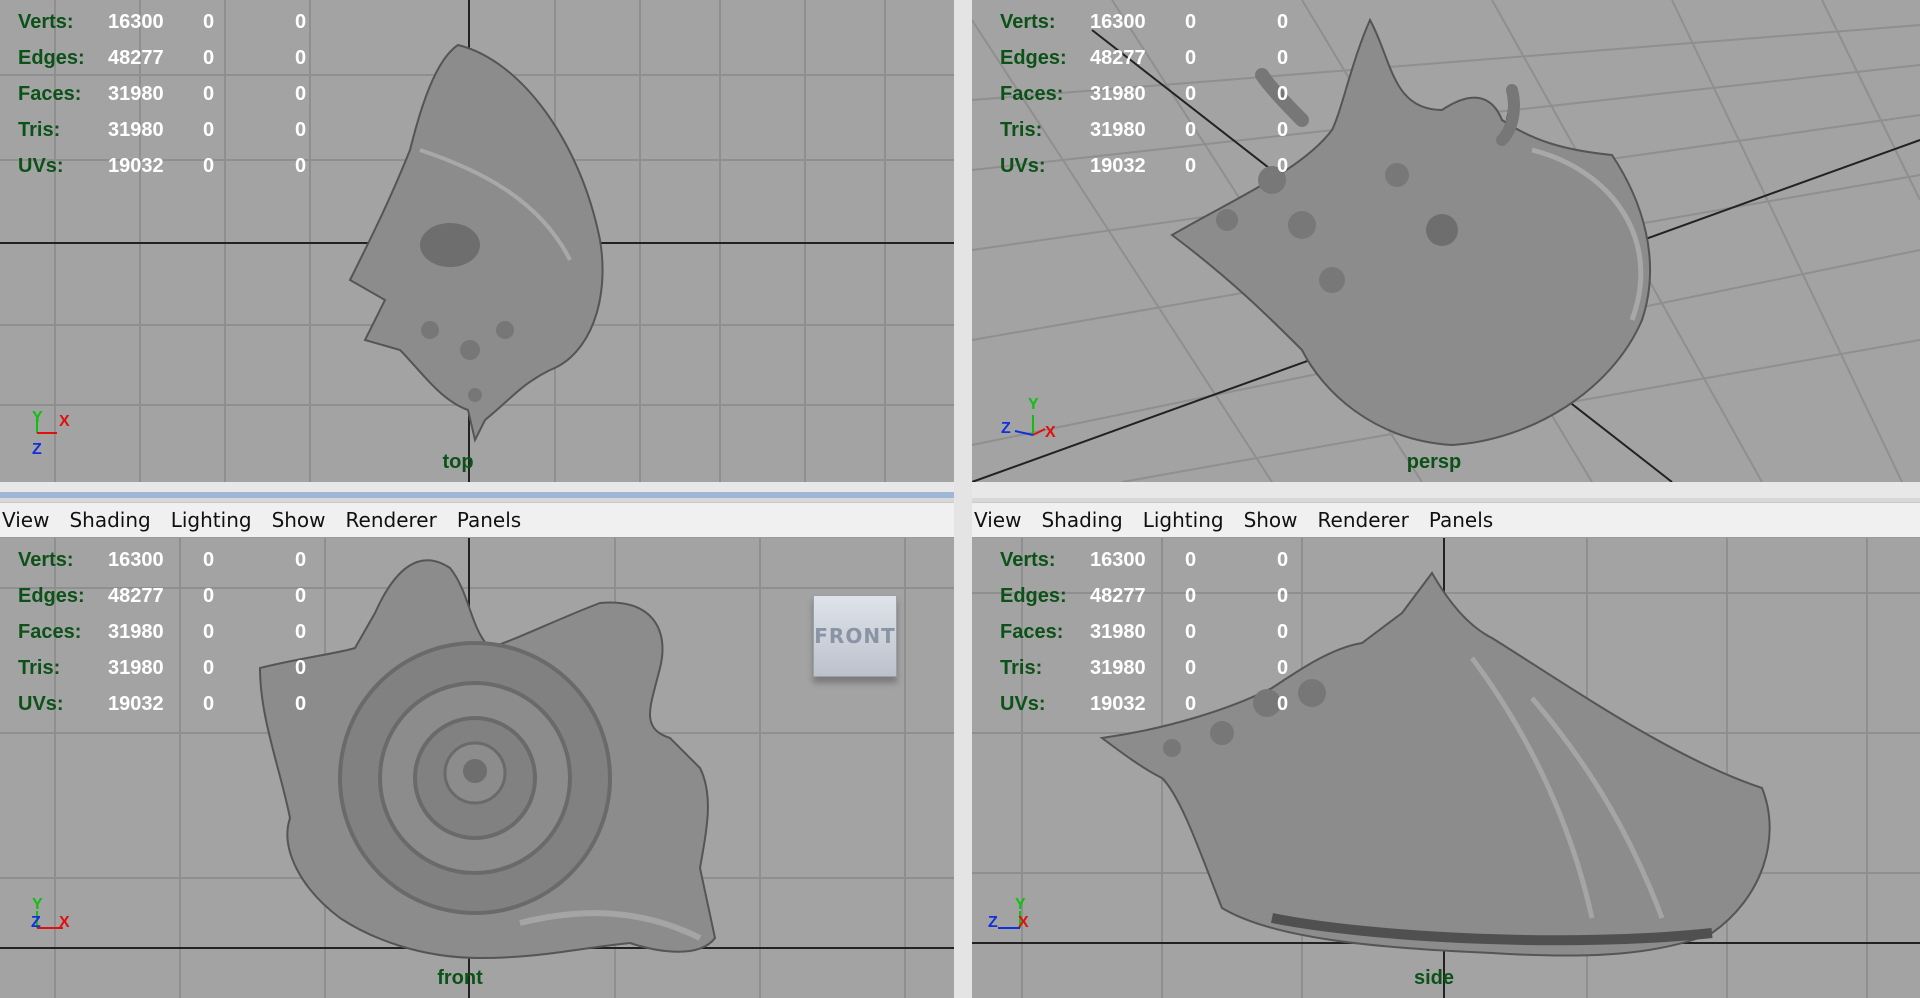  What do you see at coordinates (1434, 462) in the screenshot?
I see `camera-label-persp: persp` at bounding box center [1434, 462].